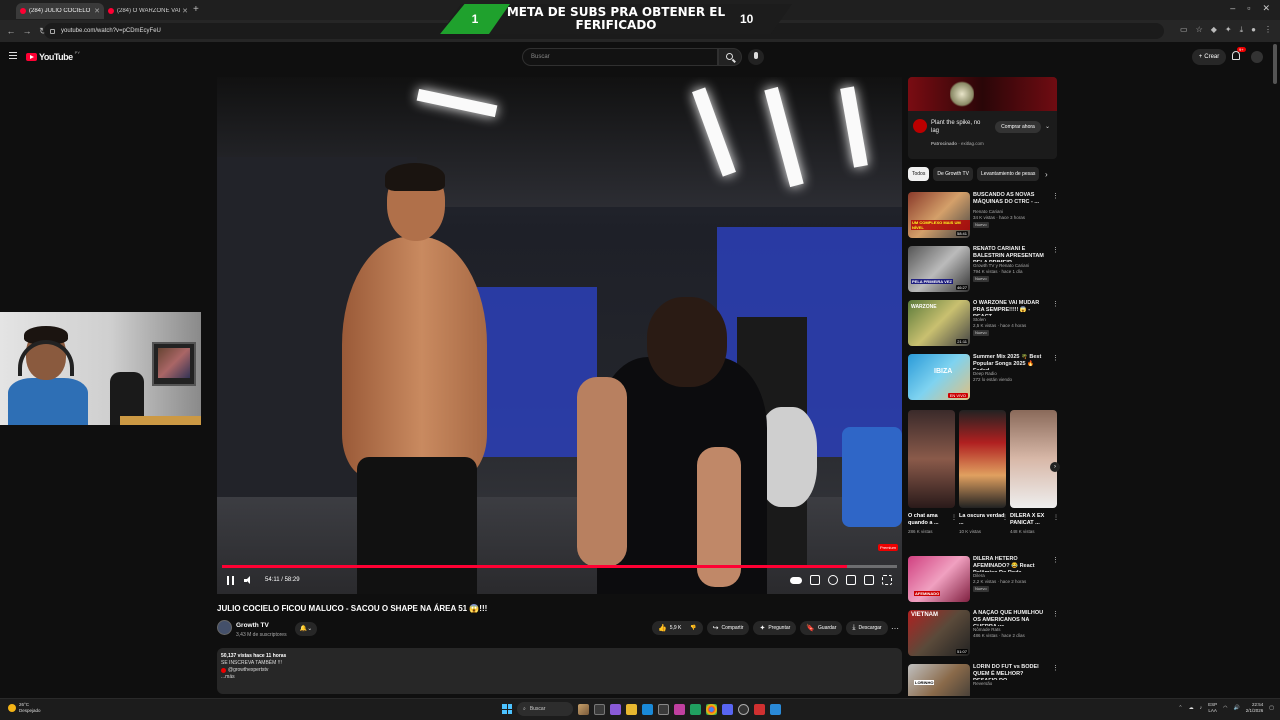 The height and width of the screenshot is (720, 1280). Describe the element at coordinates (677, 628) in the screenshot. I see `like-button: 👍 5,9 K 👎` at that location.